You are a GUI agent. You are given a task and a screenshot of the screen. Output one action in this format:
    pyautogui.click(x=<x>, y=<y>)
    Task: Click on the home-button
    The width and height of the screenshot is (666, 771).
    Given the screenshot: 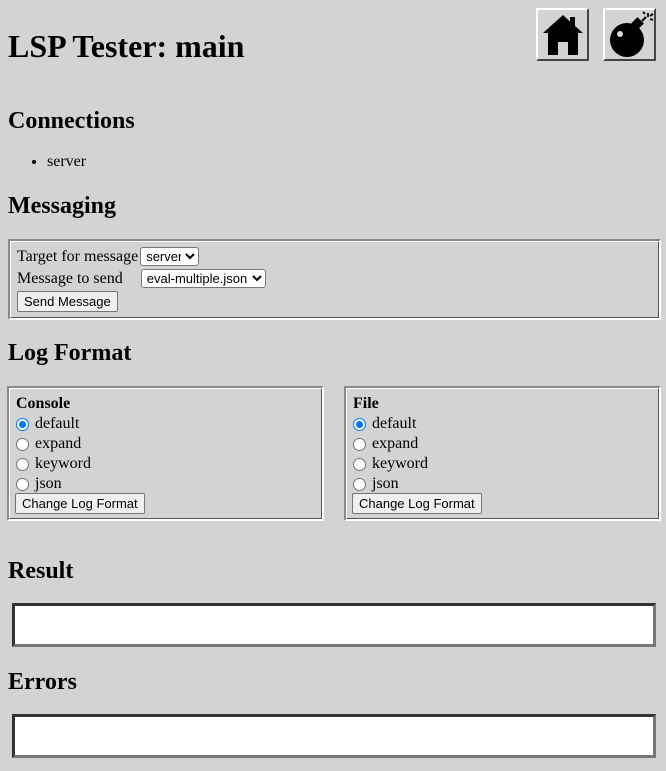 What is the action you would take?
    pyautogui.click(x=562, y=34)
    